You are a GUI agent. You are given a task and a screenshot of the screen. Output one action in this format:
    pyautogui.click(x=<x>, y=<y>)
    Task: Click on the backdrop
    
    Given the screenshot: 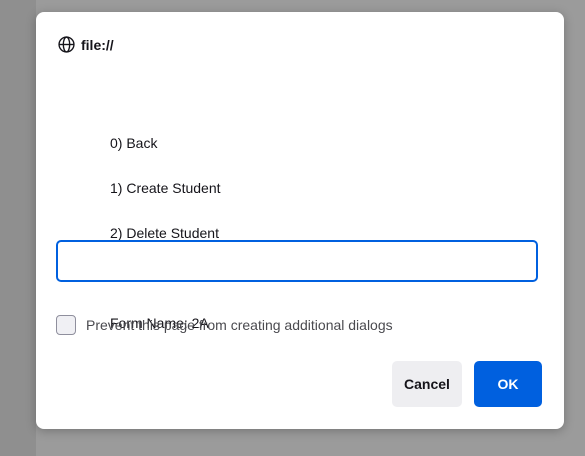 What is the action you would take?
    pyautogui.click(x=18, y=228)
    